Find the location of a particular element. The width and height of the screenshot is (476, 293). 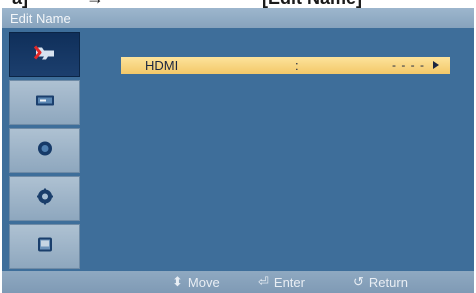

multi-control-icon is located at coordinates (45, 246).